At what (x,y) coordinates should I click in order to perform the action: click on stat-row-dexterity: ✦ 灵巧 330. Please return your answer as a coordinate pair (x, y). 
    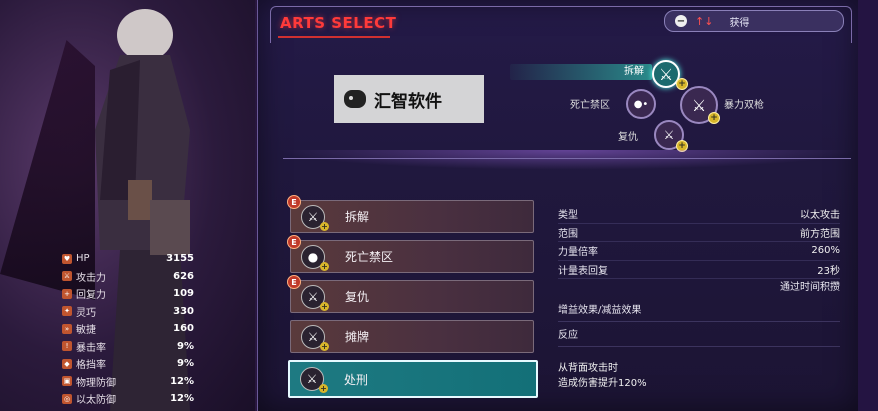
    Looking at the image, I should click on (128, 312).